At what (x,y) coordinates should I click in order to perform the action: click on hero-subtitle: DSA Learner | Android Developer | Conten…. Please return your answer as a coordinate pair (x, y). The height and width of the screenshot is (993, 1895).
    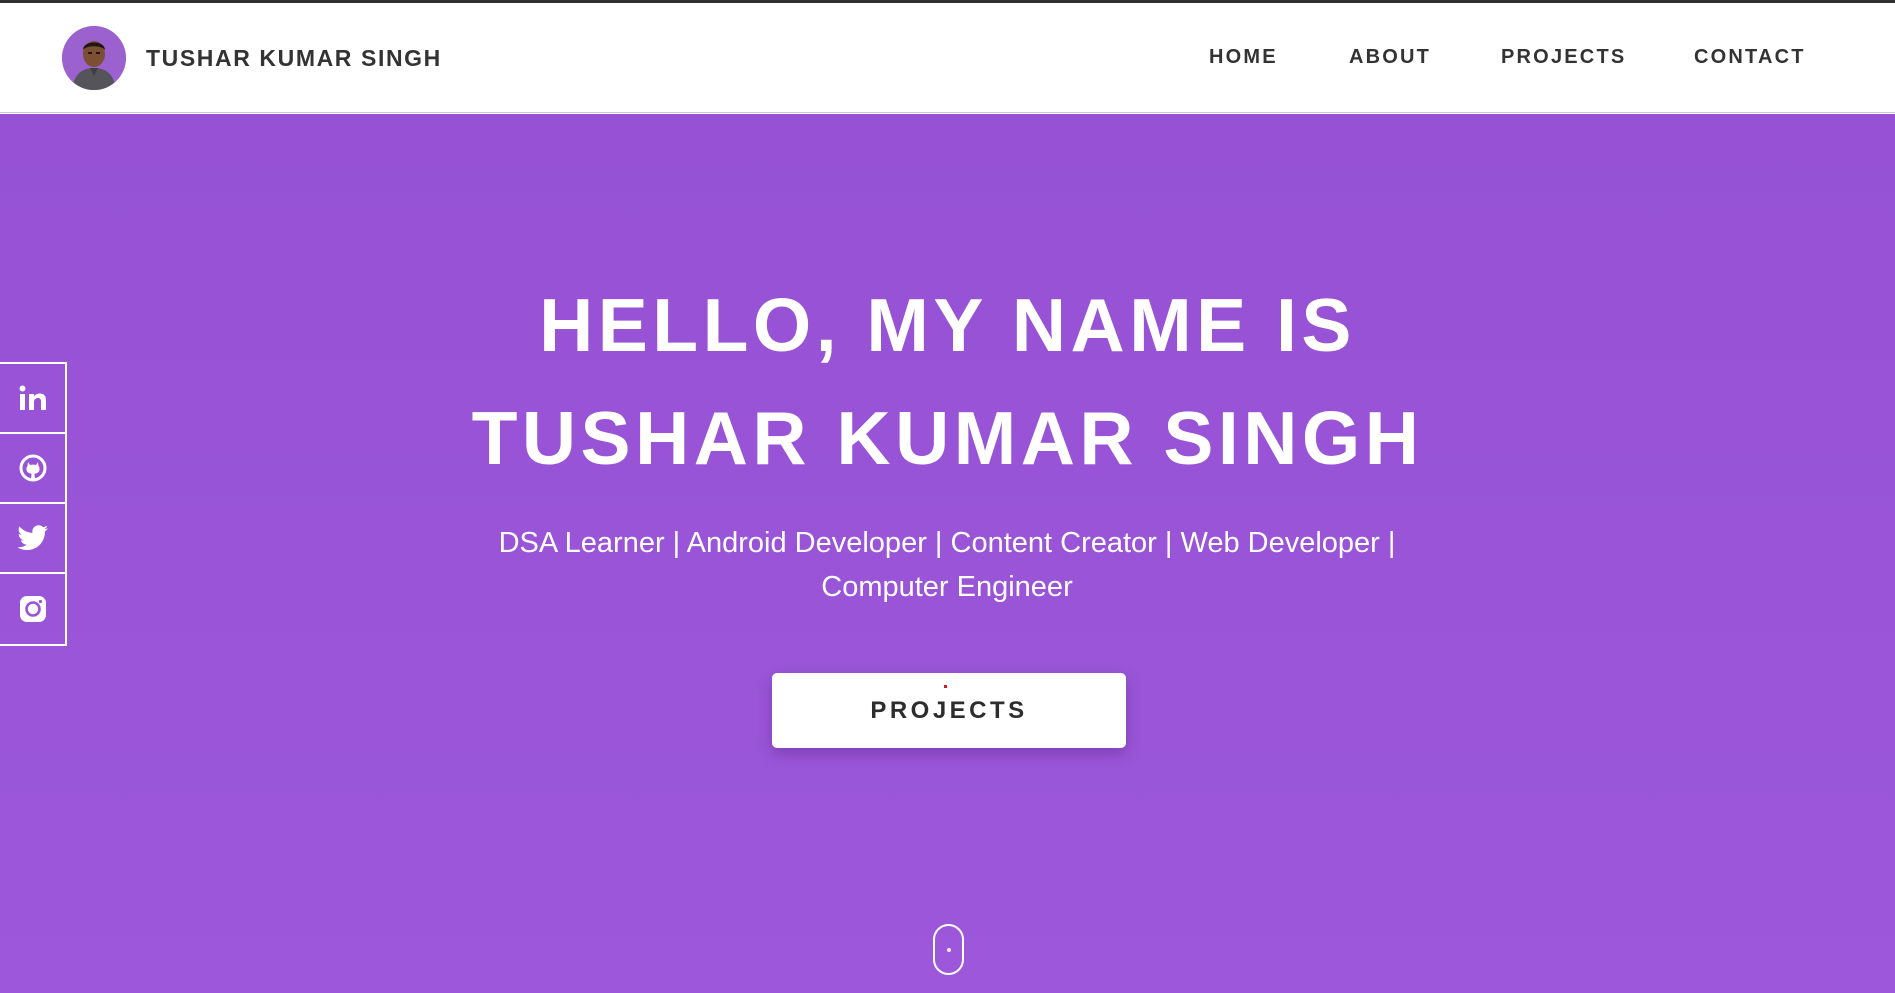
    Looking at the image, I should click on (947, 565).